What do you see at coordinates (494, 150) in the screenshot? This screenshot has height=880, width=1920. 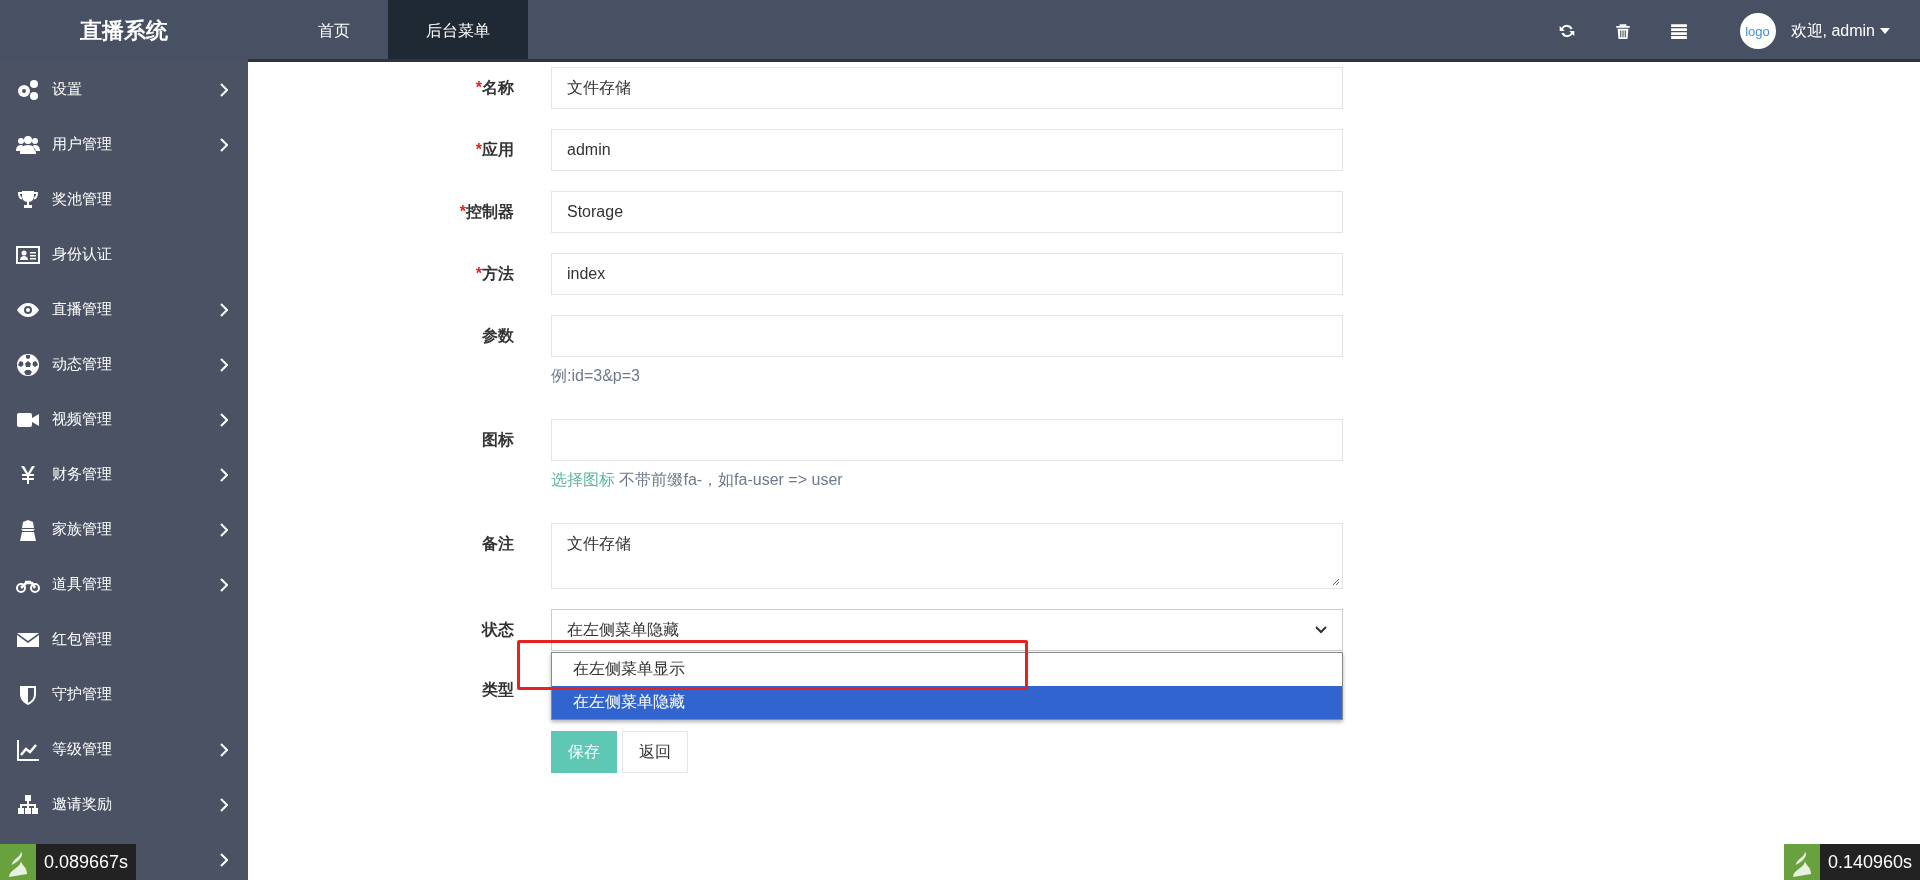 I see `field-label: *应用` at bounding box center [494, 150].